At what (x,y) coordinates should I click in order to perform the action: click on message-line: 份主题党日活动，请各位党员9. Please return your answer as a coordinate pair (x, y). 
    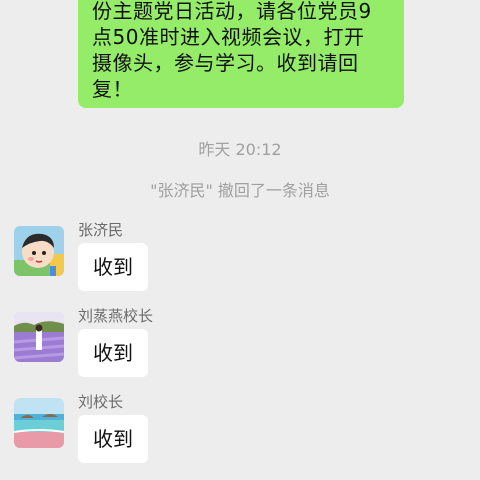
    Looking at the image, I should click on (232, 11).